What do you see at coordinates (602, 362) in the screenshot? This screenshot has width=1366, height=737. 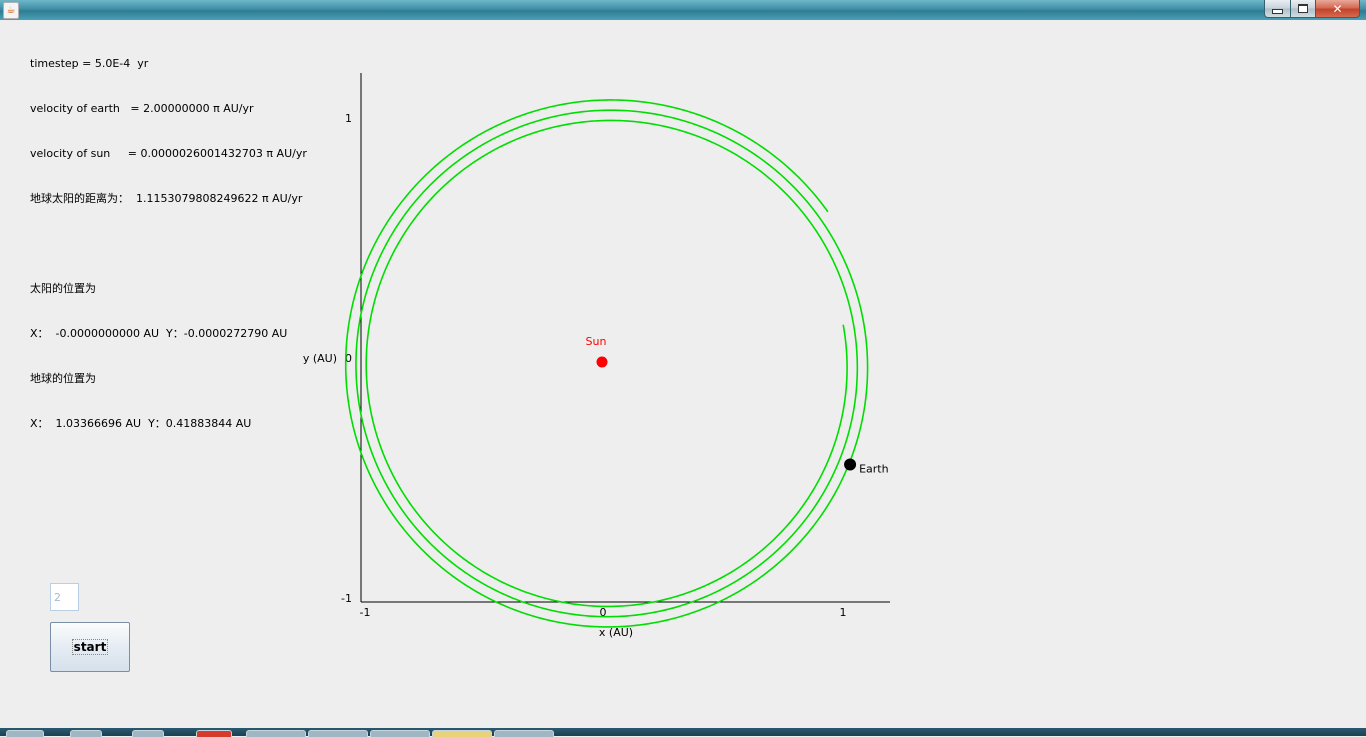 I see `sun-marker` at bounding box center [602, 362].